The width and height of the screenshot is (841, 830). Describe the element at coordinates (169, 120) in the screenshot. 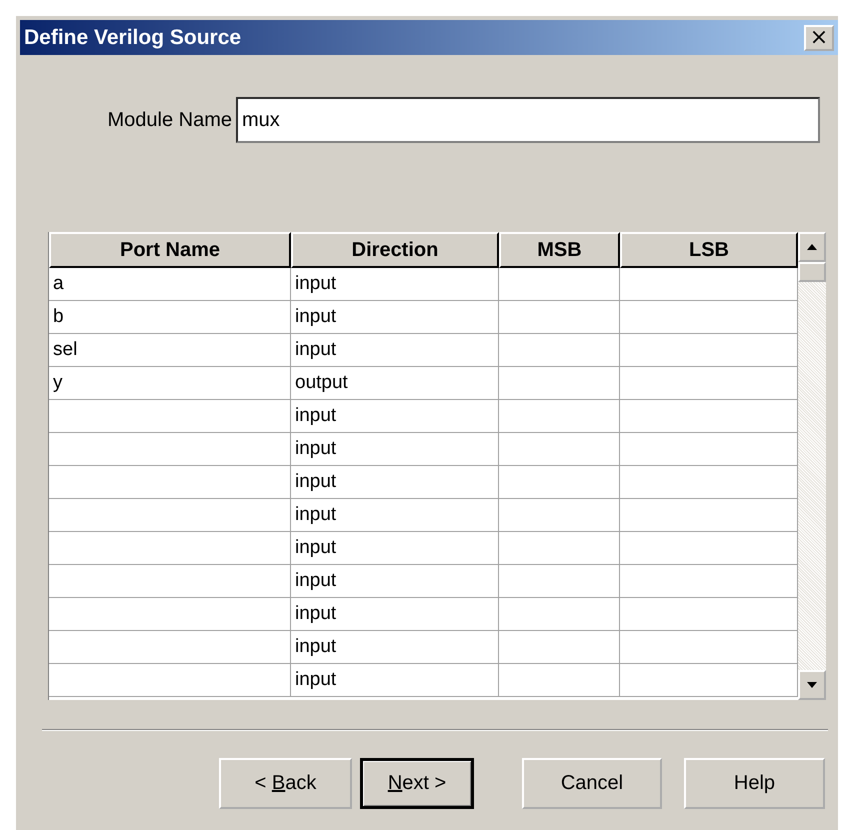

I see `field-label: Module Name` at that location.